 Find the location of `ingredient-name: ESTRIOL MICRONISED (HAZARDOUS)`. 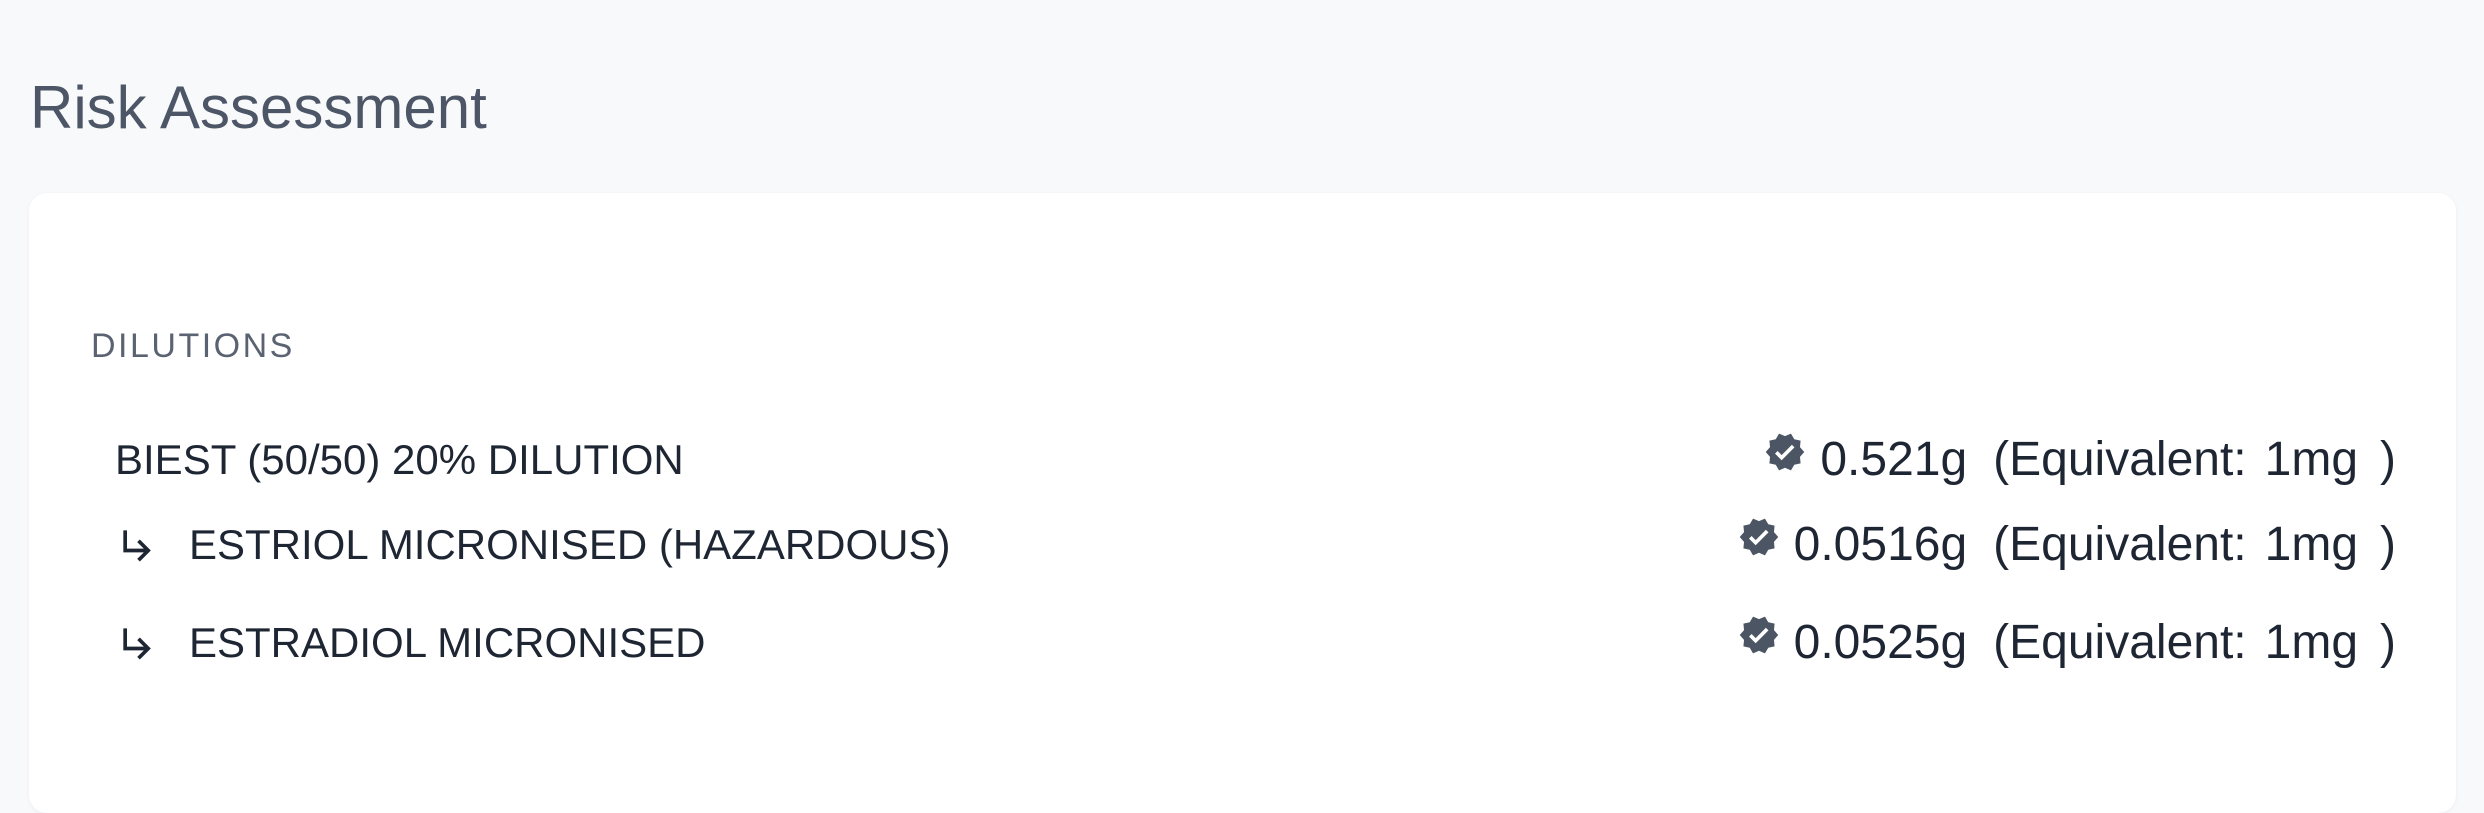

ingredient-name: ESTRIOL MICRONISED (HAZARDOUS) is located at coordinates (570, 544).